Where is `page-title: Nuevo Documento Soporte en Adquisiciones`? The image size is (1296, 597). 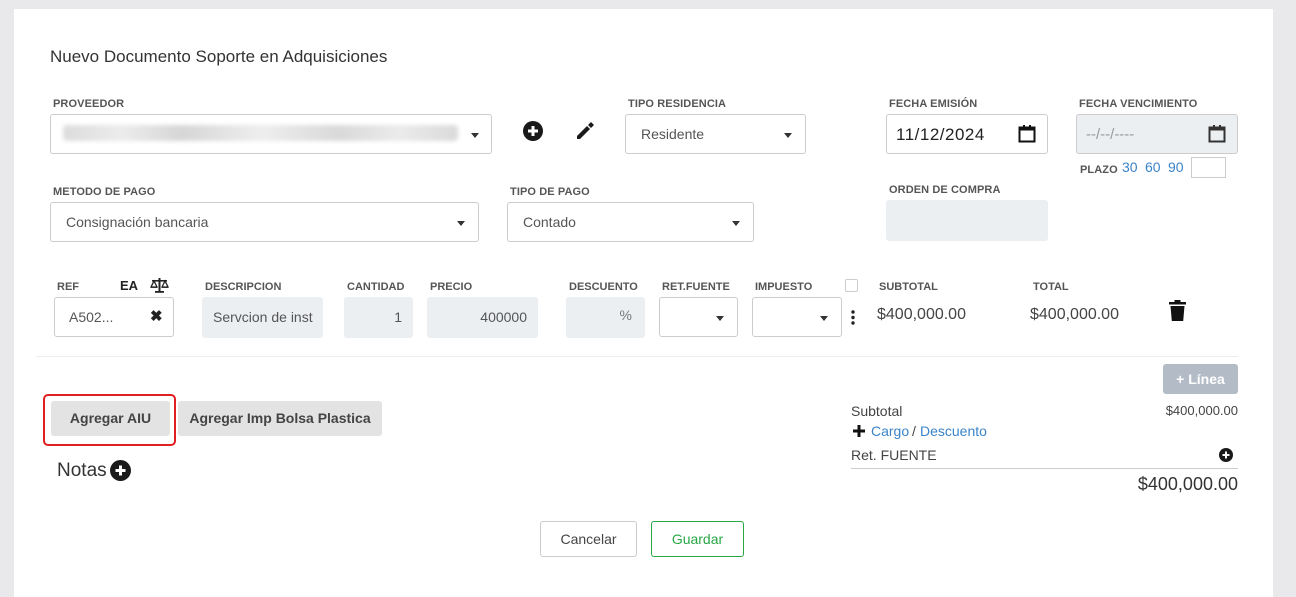
page-title: Nuevo Documento Soporte en Adquisiciones is located at coordinates (219, 56).